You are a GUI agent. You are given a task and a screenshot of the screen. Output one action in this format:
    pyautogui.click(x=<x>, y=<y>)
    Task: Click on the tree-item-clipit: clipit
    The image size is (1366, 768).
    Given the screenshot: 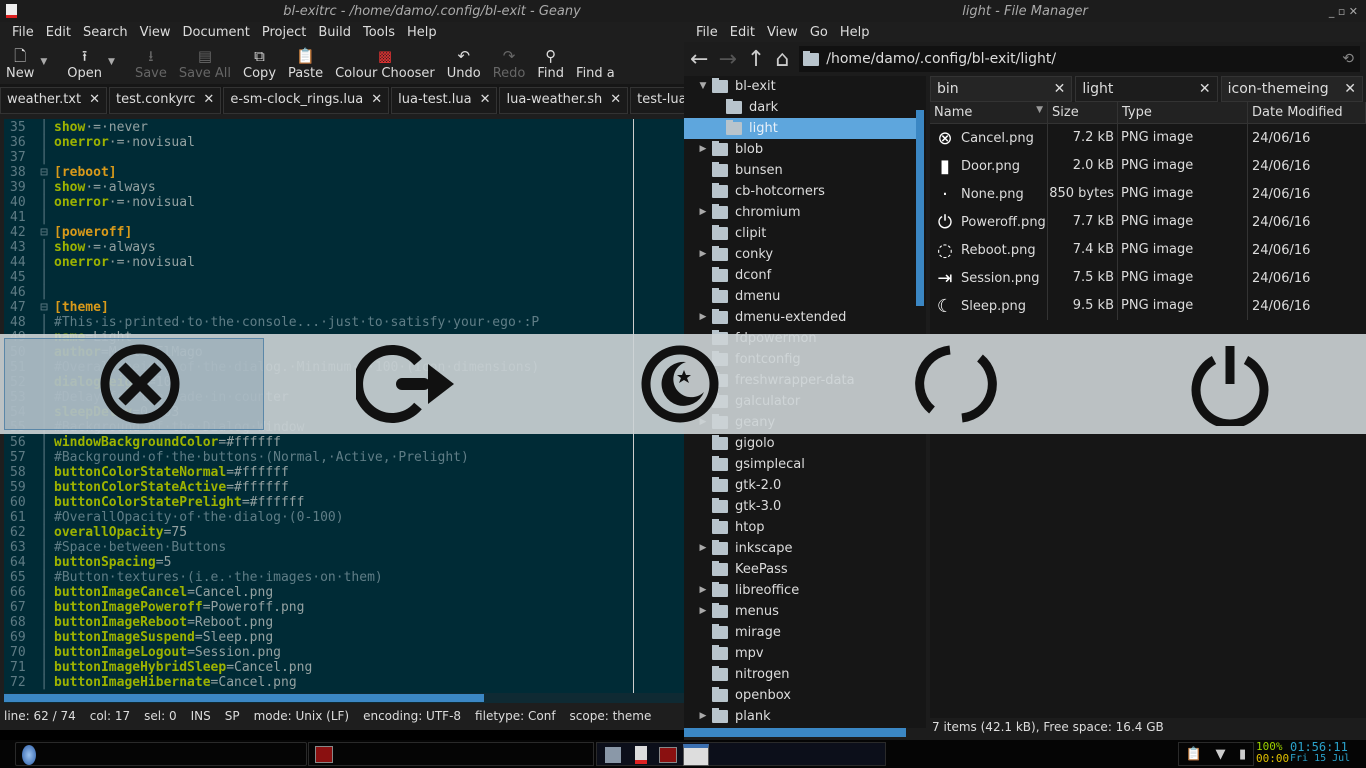 What is the action you would take?
    pyautogui.click(x=800, y=233)
    